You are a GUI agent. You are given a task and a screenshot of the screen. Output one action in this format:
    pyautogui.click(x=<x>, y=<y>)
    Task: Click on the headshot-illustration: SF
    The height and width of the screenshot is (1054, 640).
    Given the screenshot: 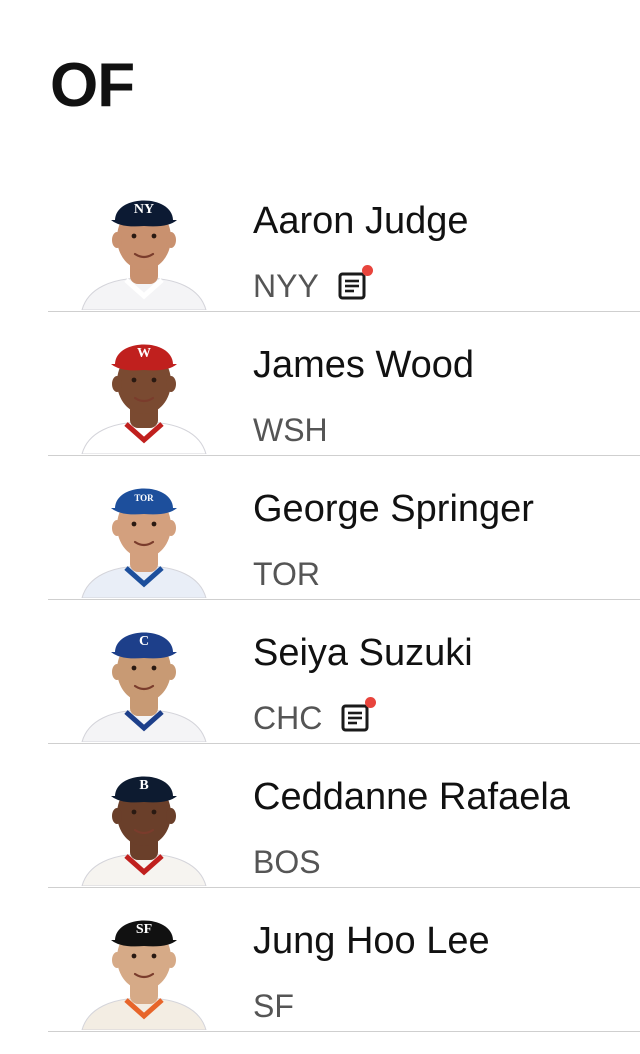 What is the action you would take?
    pyautogui.click(x=144, y=975)
    